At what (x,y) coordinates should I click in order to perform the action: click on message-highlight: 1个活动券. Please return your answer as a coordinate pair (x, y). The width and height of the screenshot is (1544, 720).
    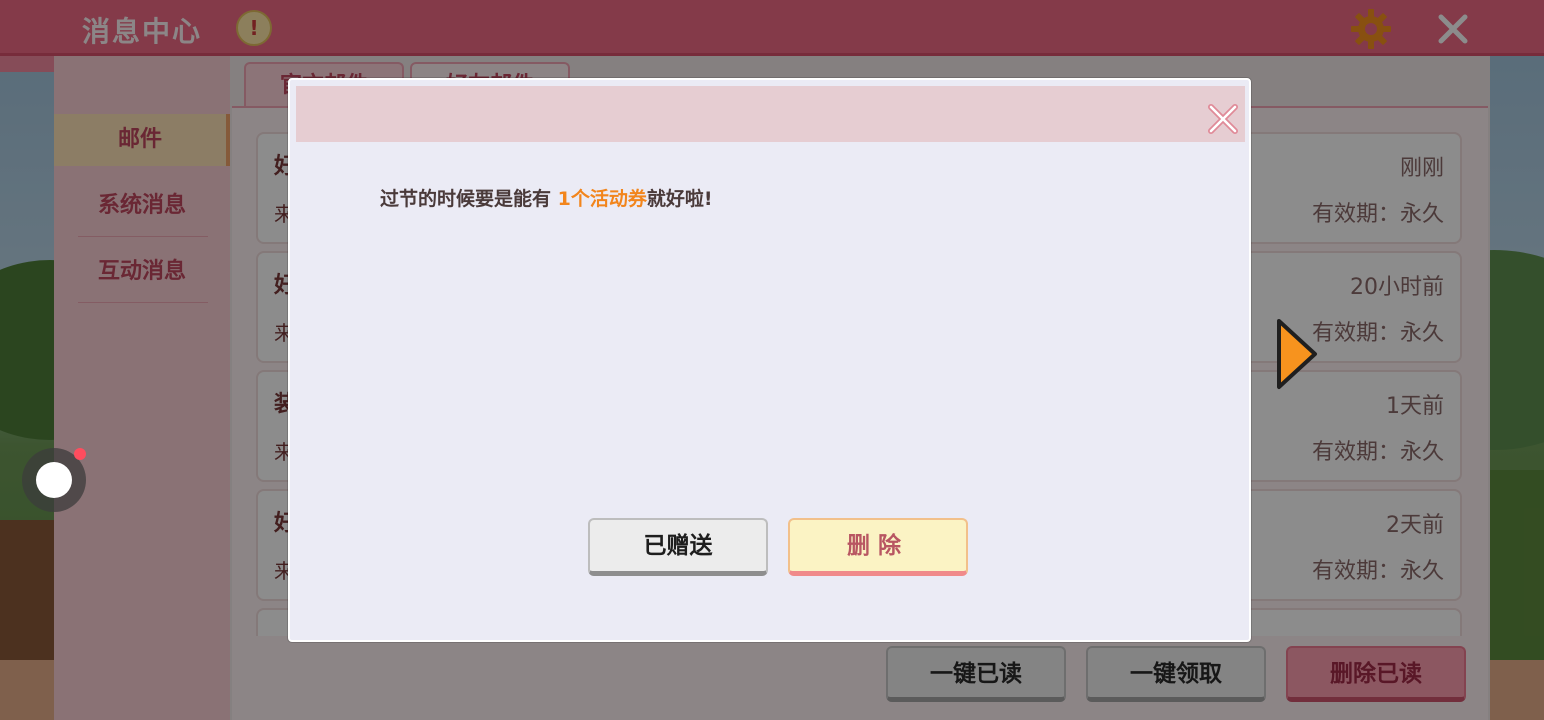
    Looking at the image, I should click on (602, 199).